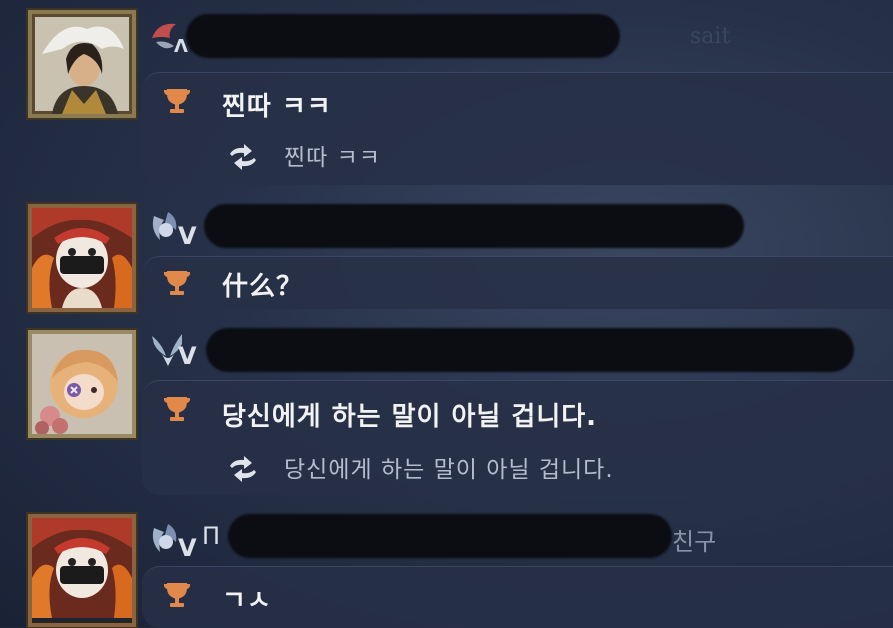 This screenshot has width=893, height=628. What do you see at coordinates (694, 542) in the screenshot?
I see `name-suffix: 친구` at bounding box center [694, 542].